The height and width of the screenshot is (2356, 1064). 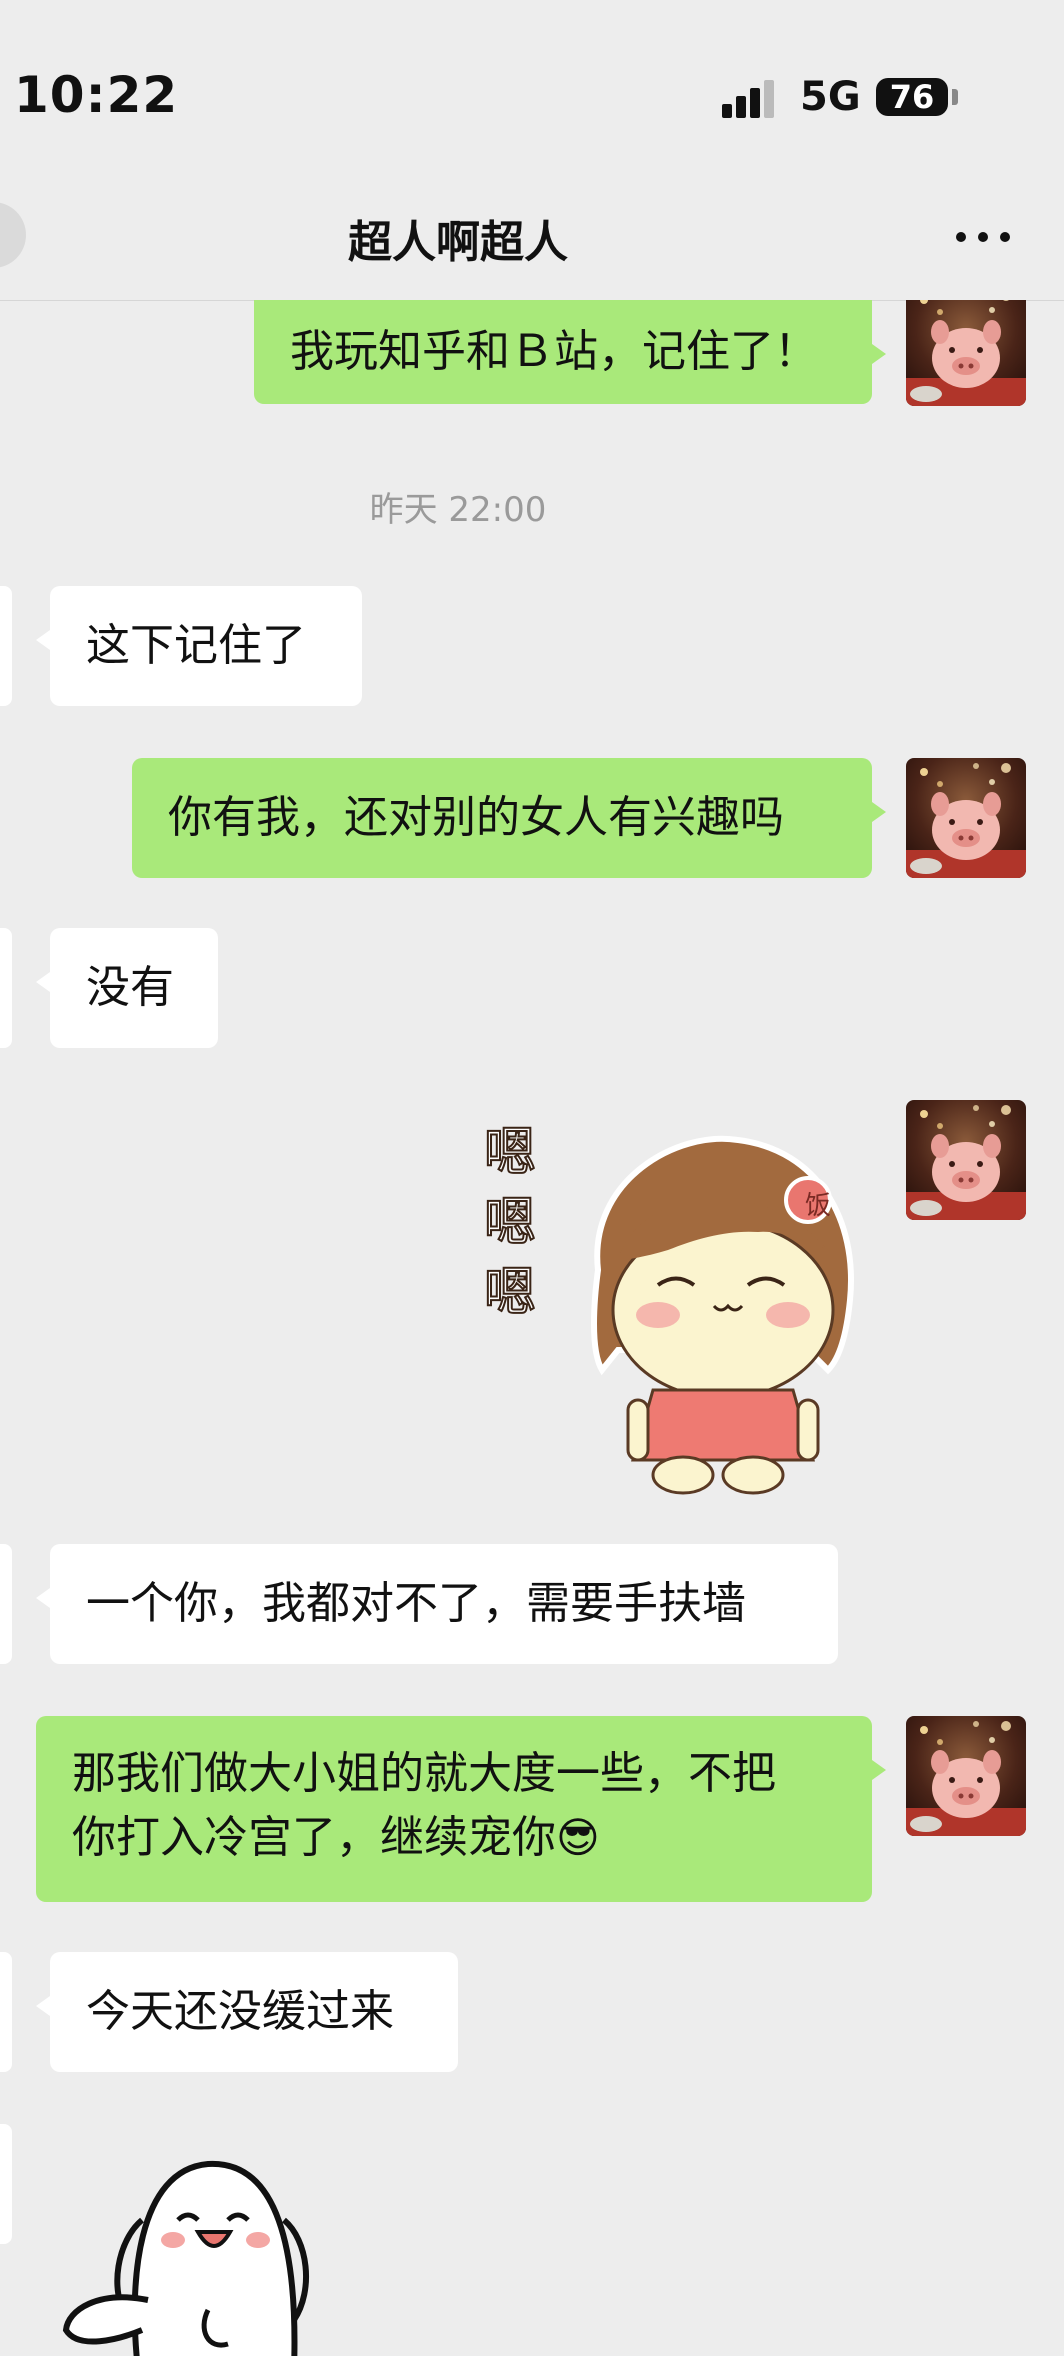 I want to click on message-bubble-other: 一个你，我都对不了，需要手扶墙, so click(x=437, y=1604).